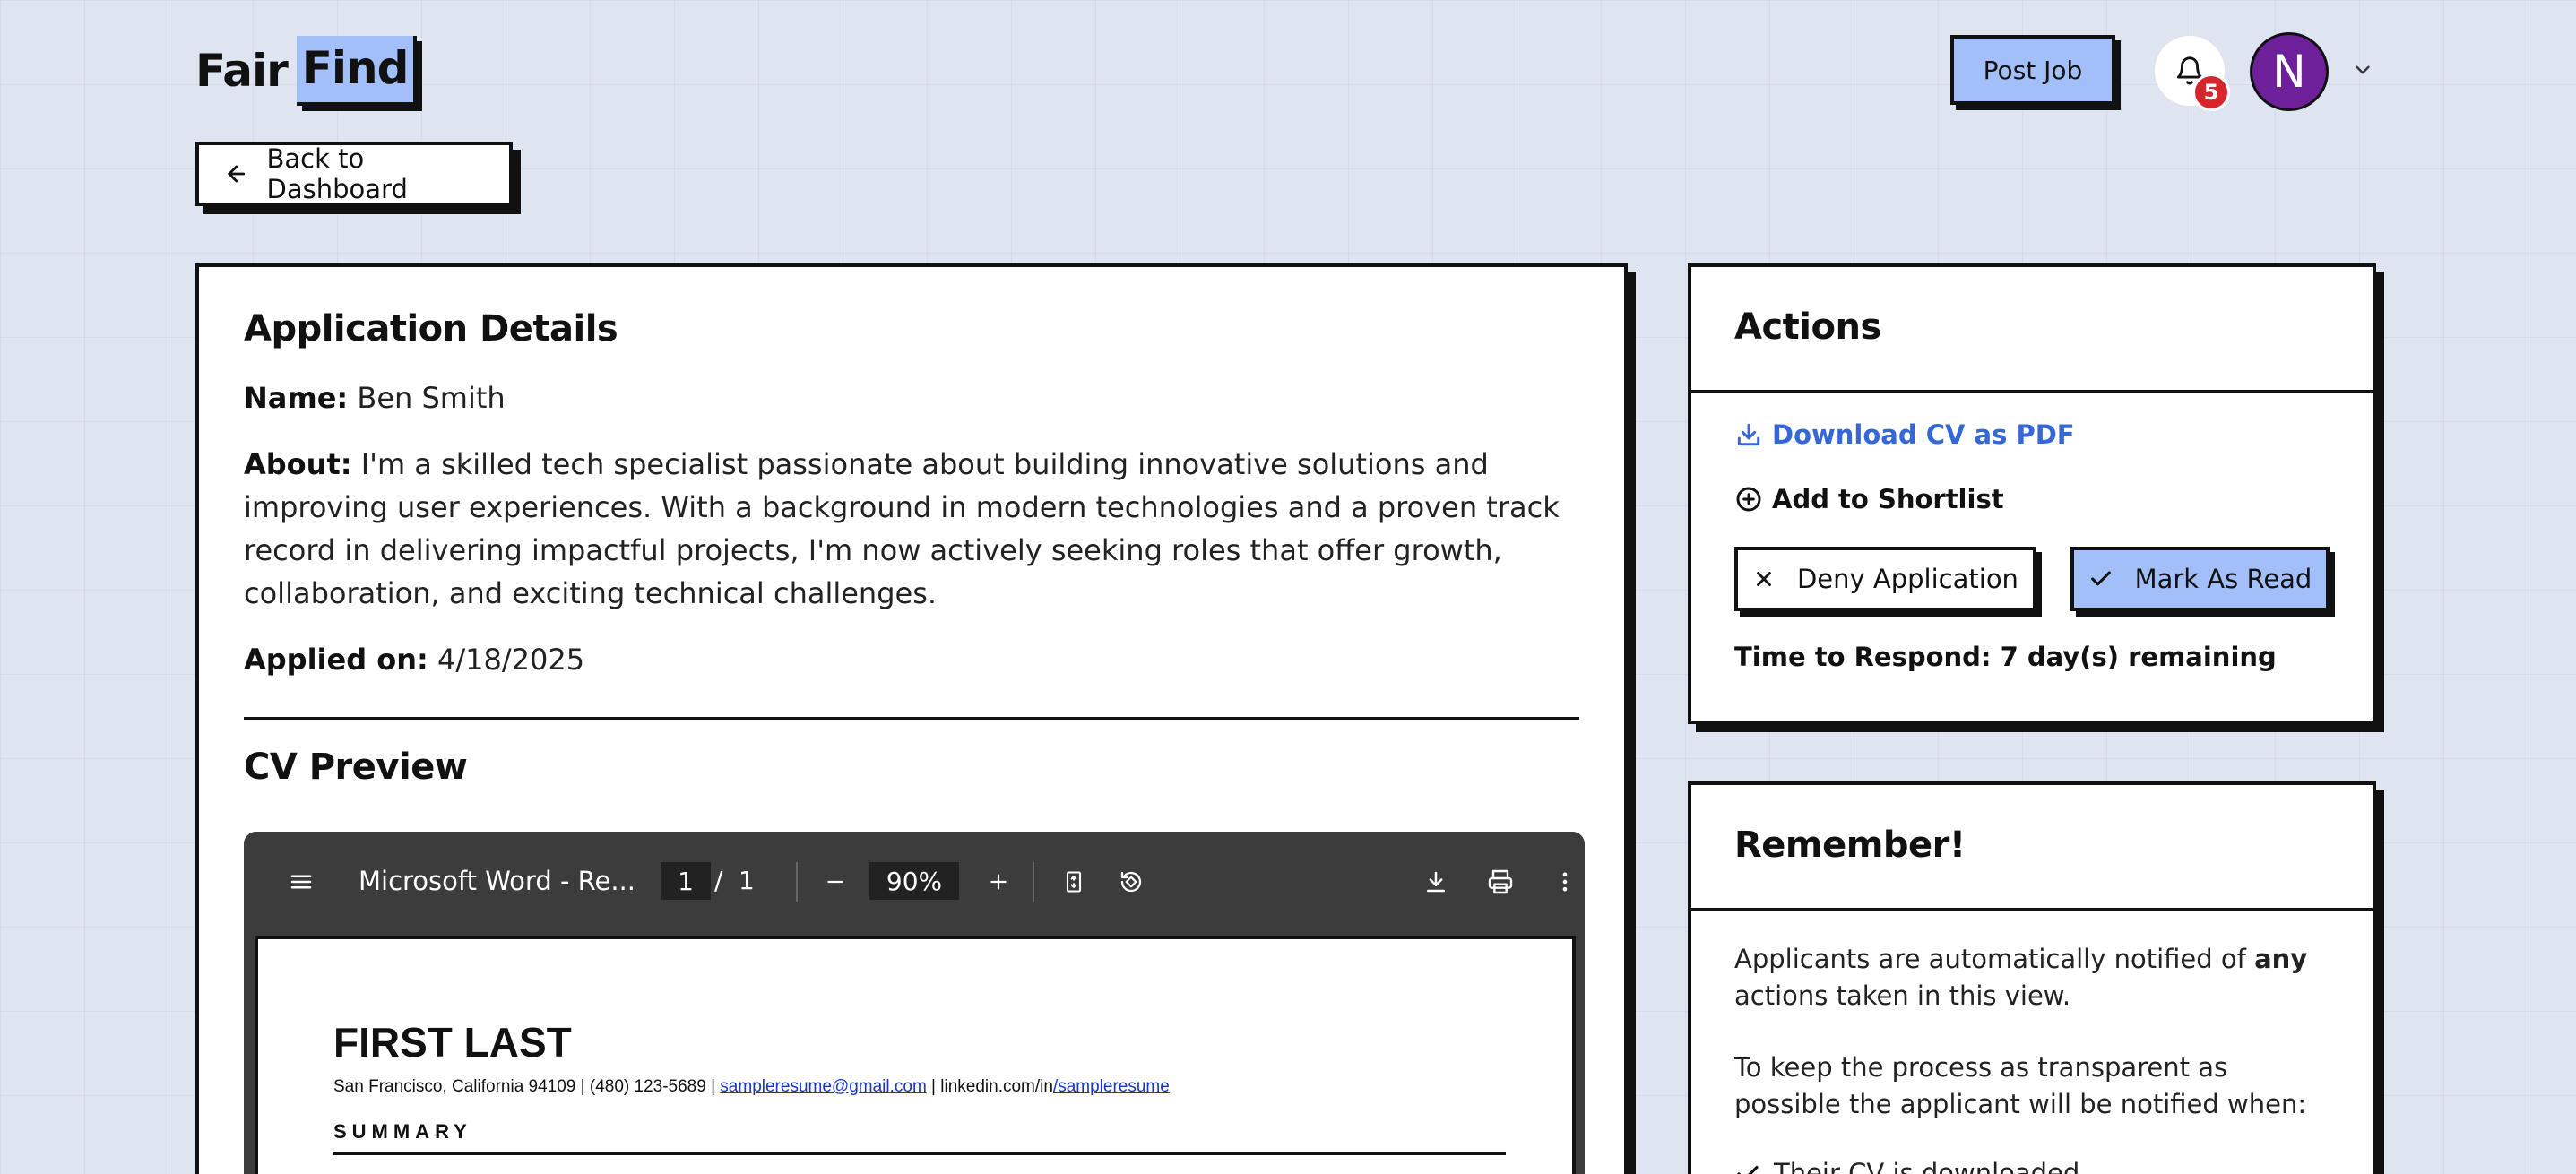 Image resolution: width=2576 pixels, height=1174 pixels. Describe the element at coordinates (1927, 1166) in the screenshot. I see `remember-list-item-1: Their CV is downloaded` at that location.